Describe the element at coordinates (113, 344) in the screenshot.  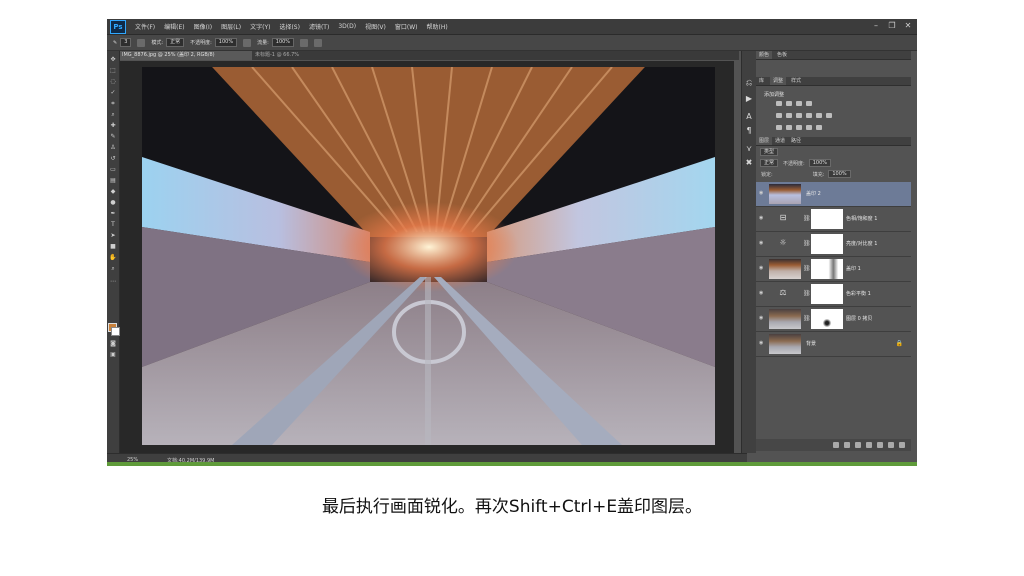
I see `quick-mask-icon: ◙` at that location.